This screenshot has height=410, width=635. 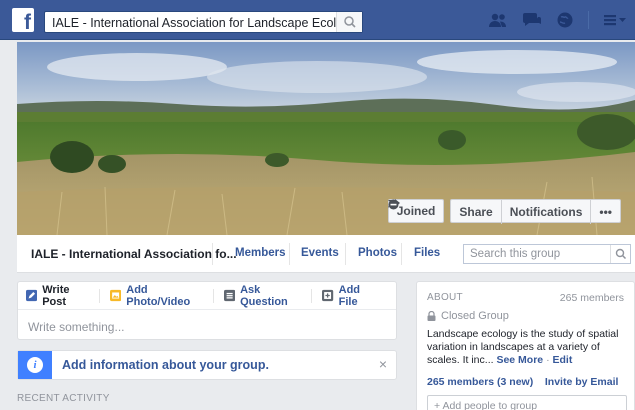 I want to click on members-new-link: 265 members (3 new), so click(x=480, y=382).